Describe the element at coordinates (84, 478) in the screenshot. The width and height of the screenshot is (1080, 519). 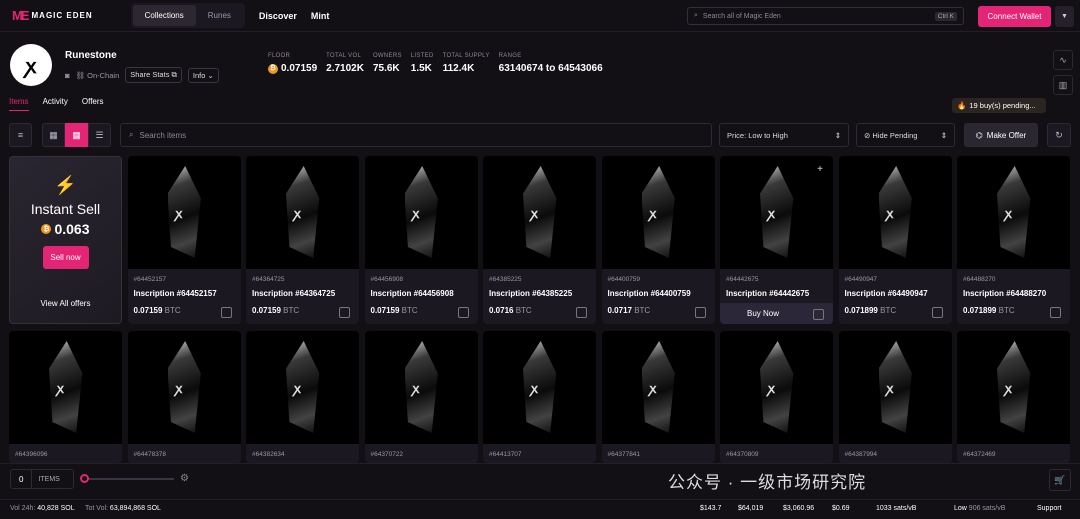
I see `slider-handle` at that location.